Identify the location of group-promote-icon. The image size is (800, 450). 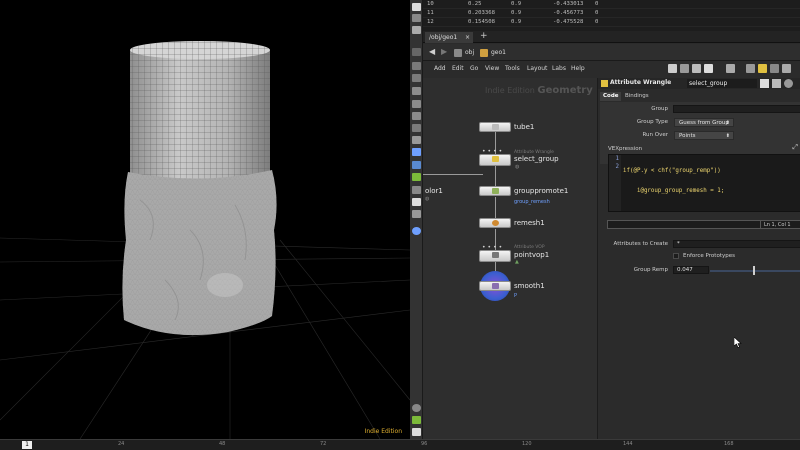
(495, 191).